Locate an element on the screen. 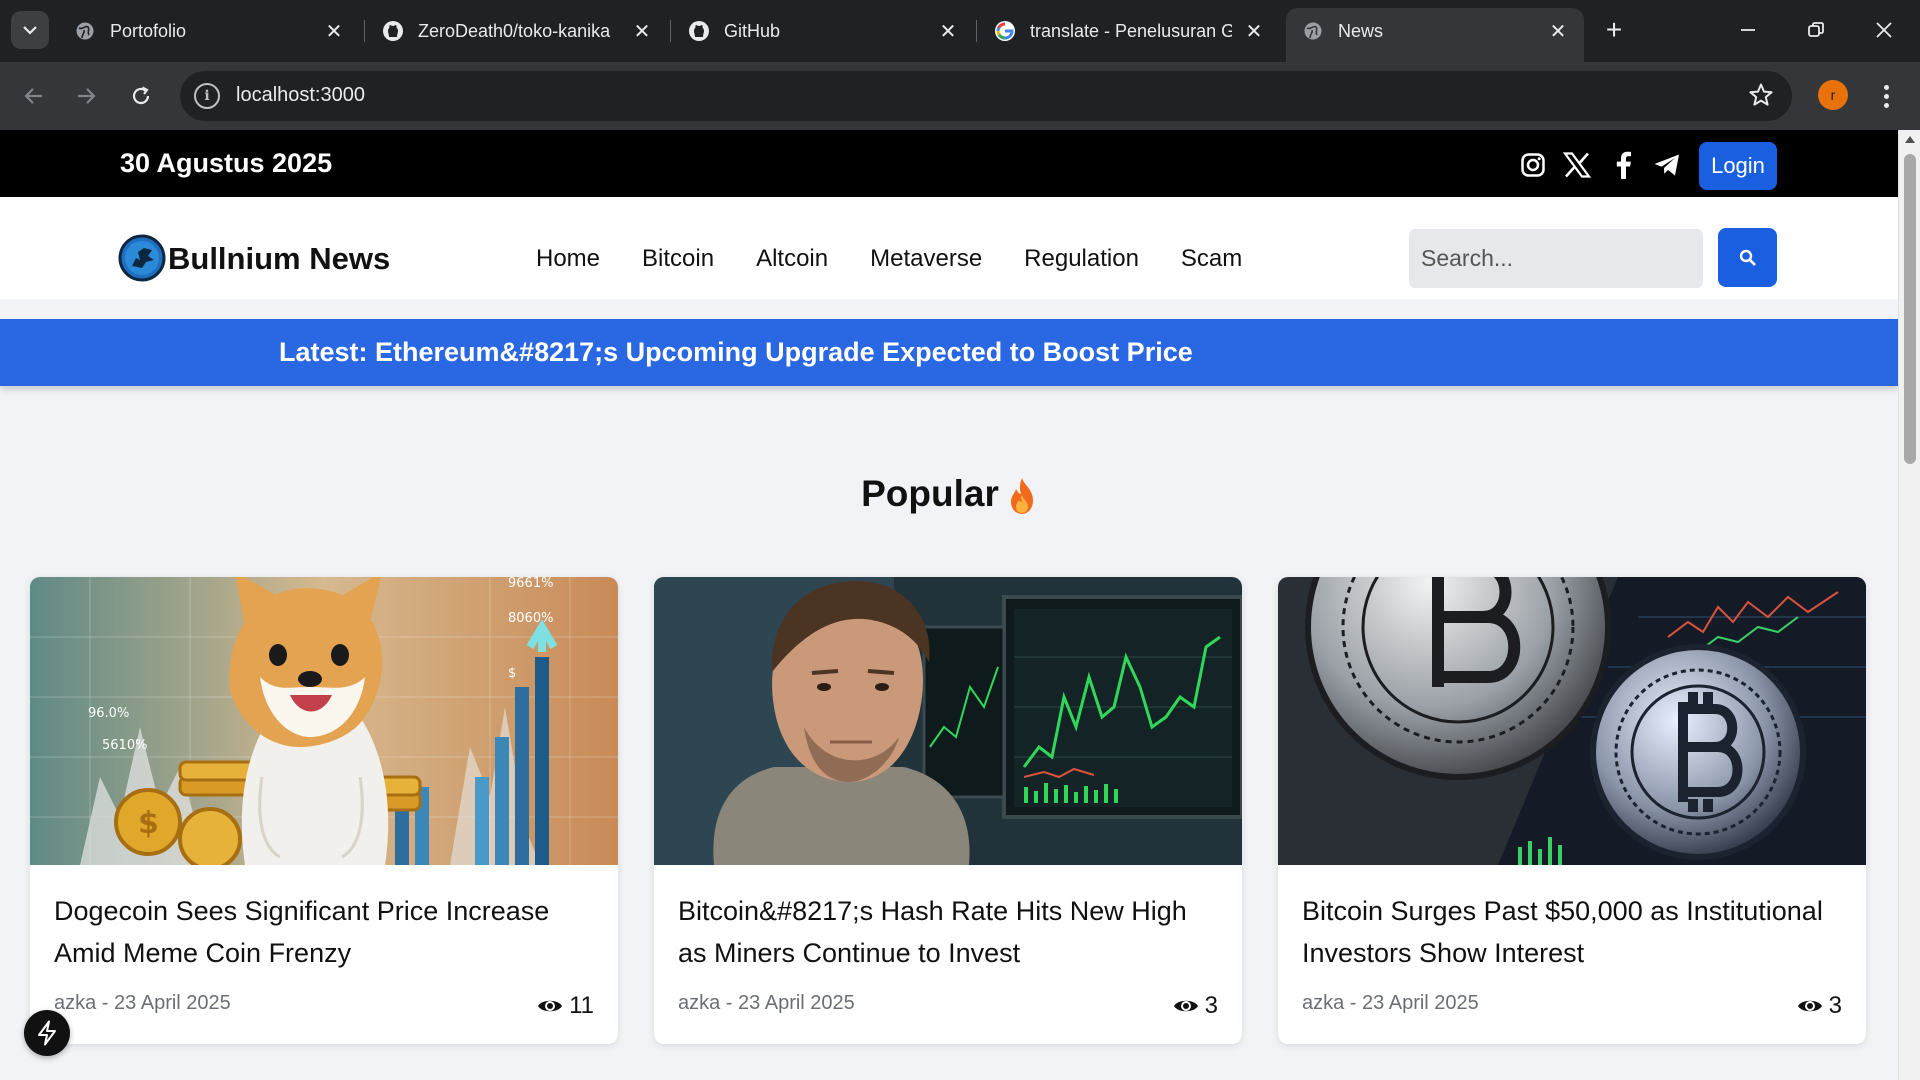  dev-tools-button is located at coordinates (47, 1033).